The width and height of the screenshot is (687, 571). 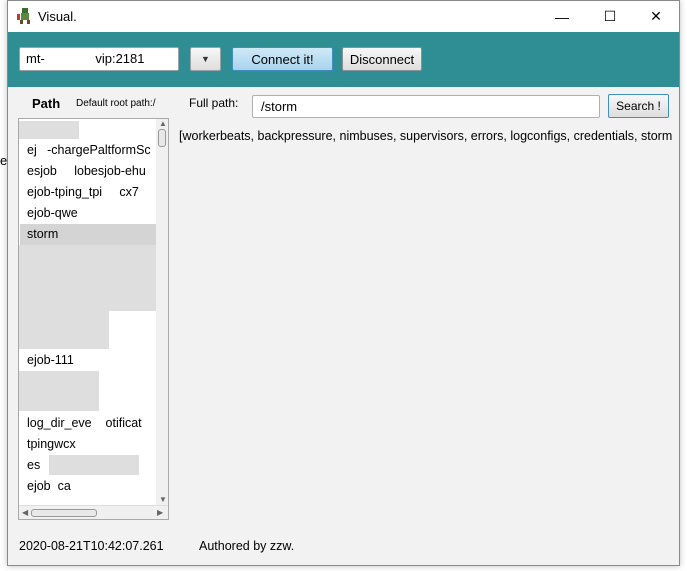 I want to click on status-author: Authored by zzw., so click(x=247, y=546).